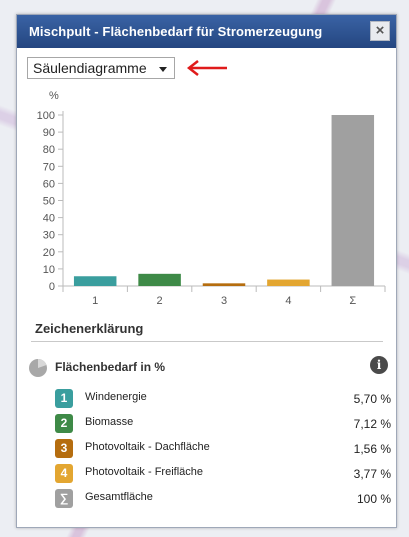  What do you see at coordinates (54, 96) in the screenshot?
I see `y-axis-label: %` at bounding box center [54, 96].